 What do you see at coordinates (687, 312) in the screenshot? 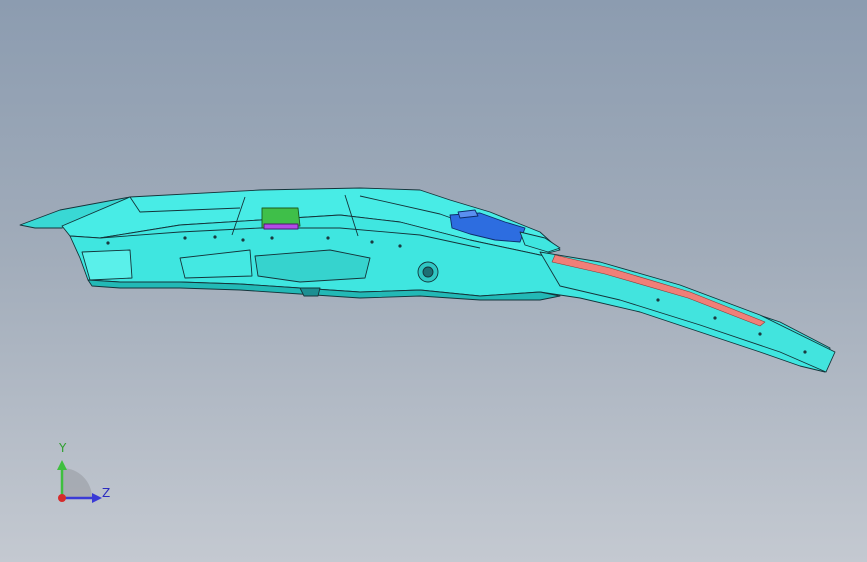
I see `right-tail` at bounding box center [687, 312].